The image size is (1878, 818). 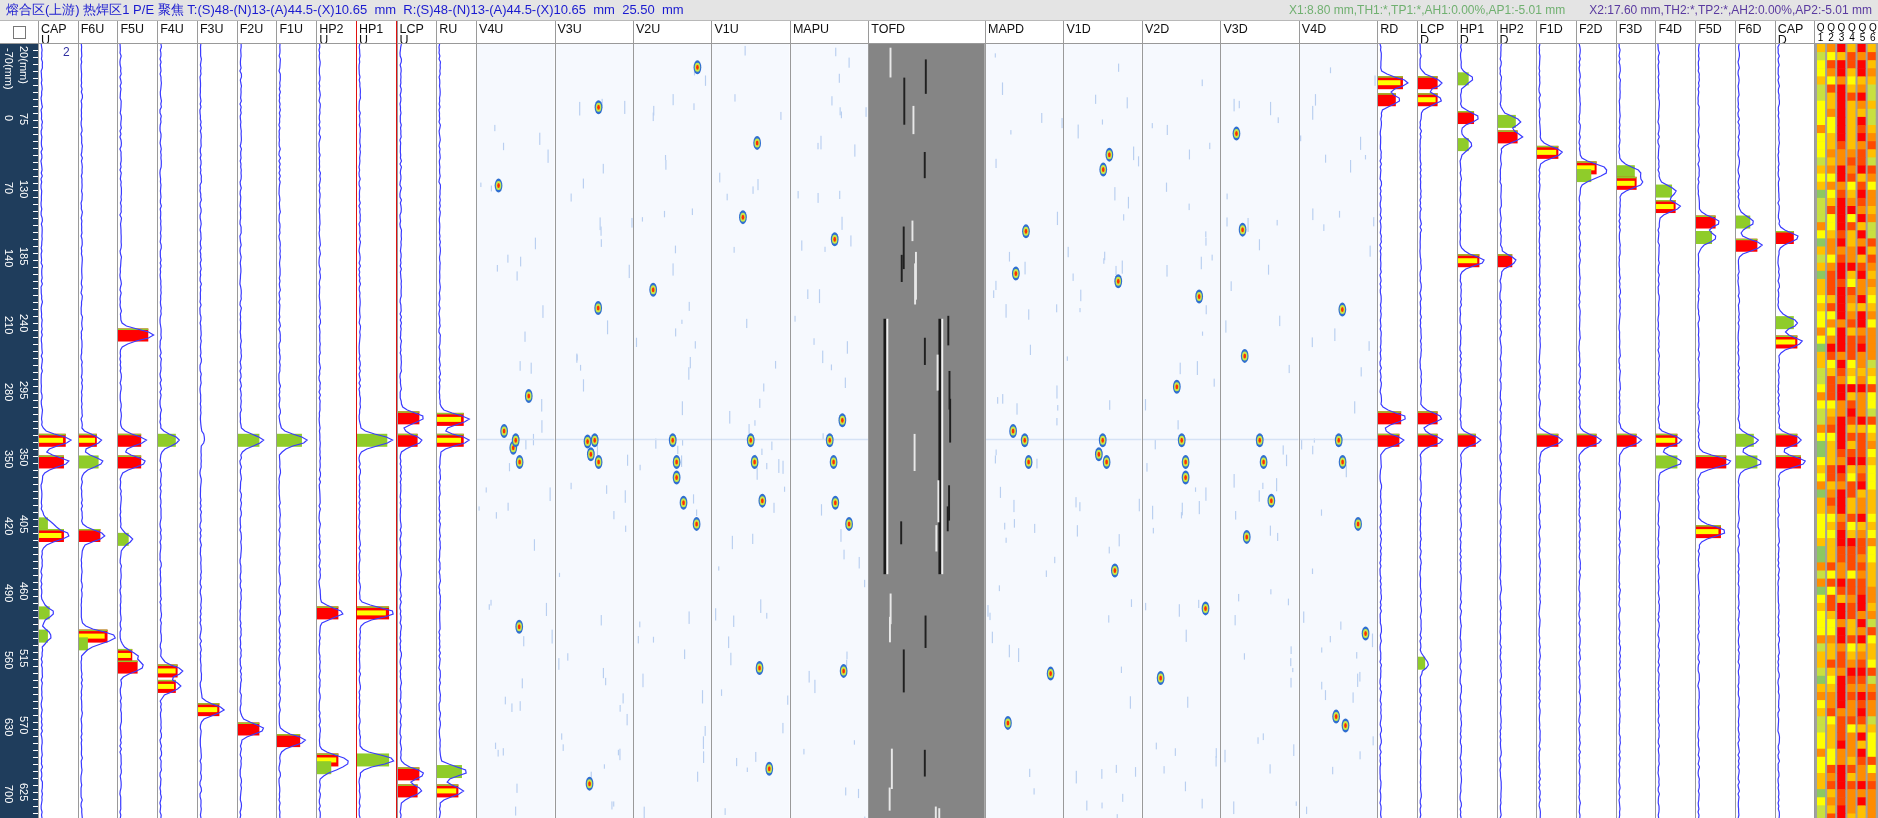 I want to click on channel-label: F3D, so click(x=1631, y=28).